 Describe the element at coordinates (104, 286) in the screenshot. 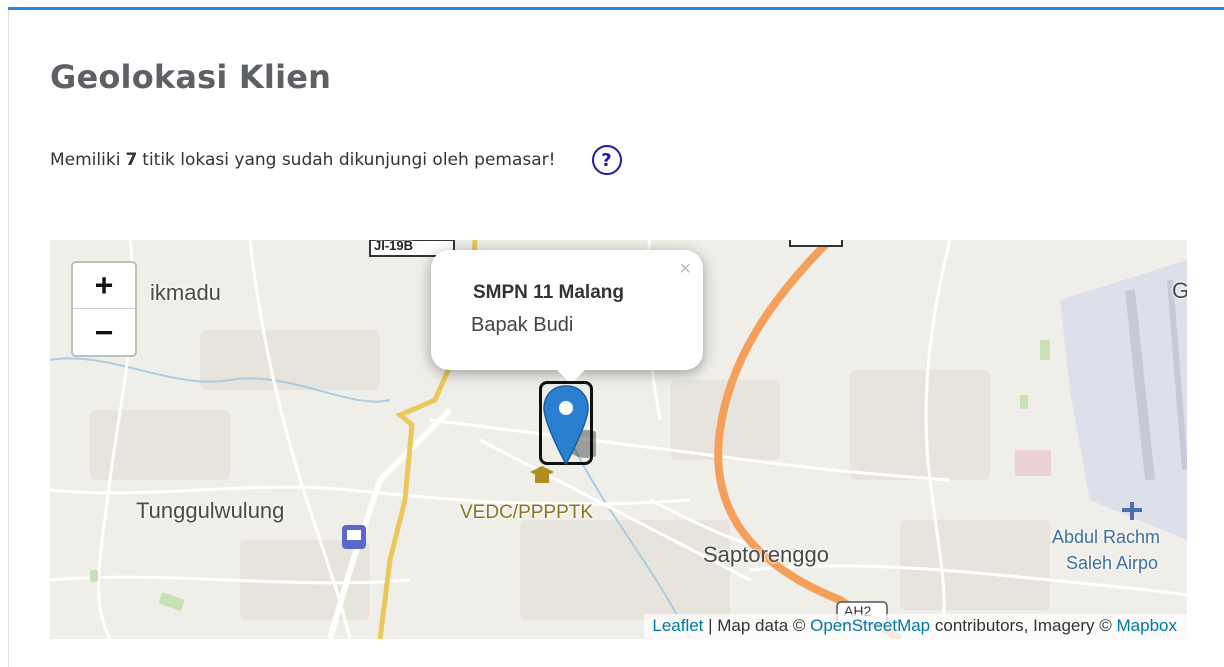

I see `zoom-in-button: +` at that location.